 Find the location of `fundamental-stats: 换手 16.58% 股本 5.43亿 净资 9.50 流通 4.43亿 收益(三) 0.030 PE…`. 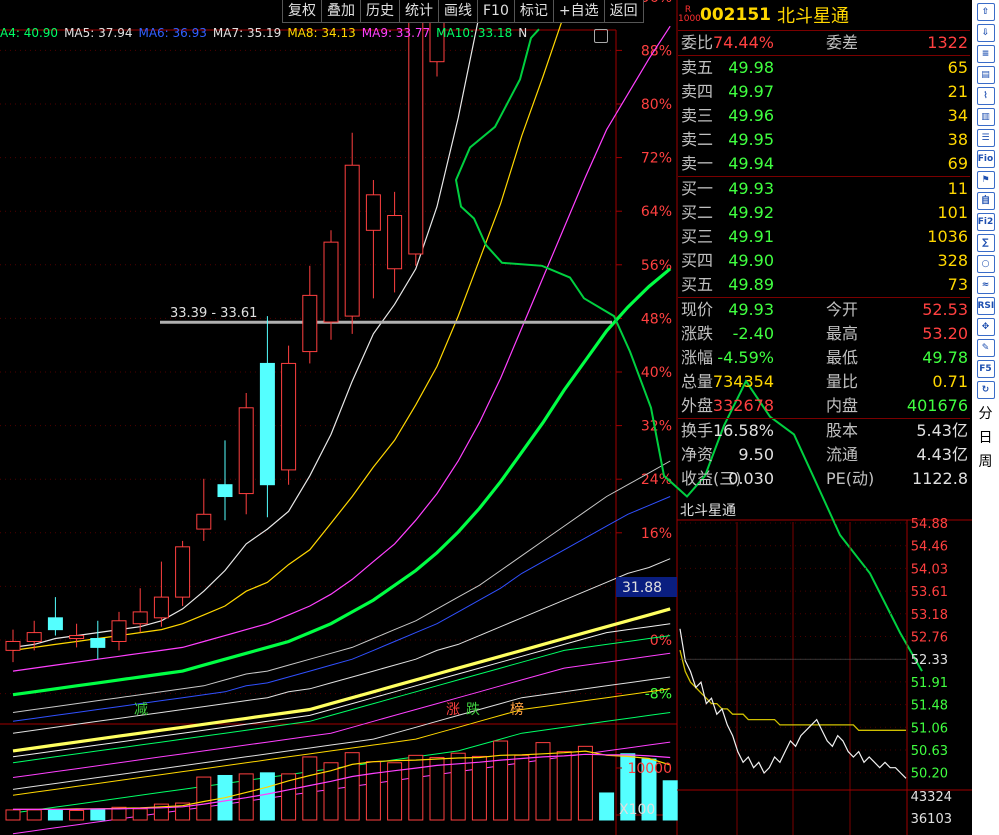

fundamental-stats: 换手 16.58% 股本 5.43亿 净资 9.50 流通 4.43亿 收益(三) 0.030 PE… is located at coordinates (824, 455).